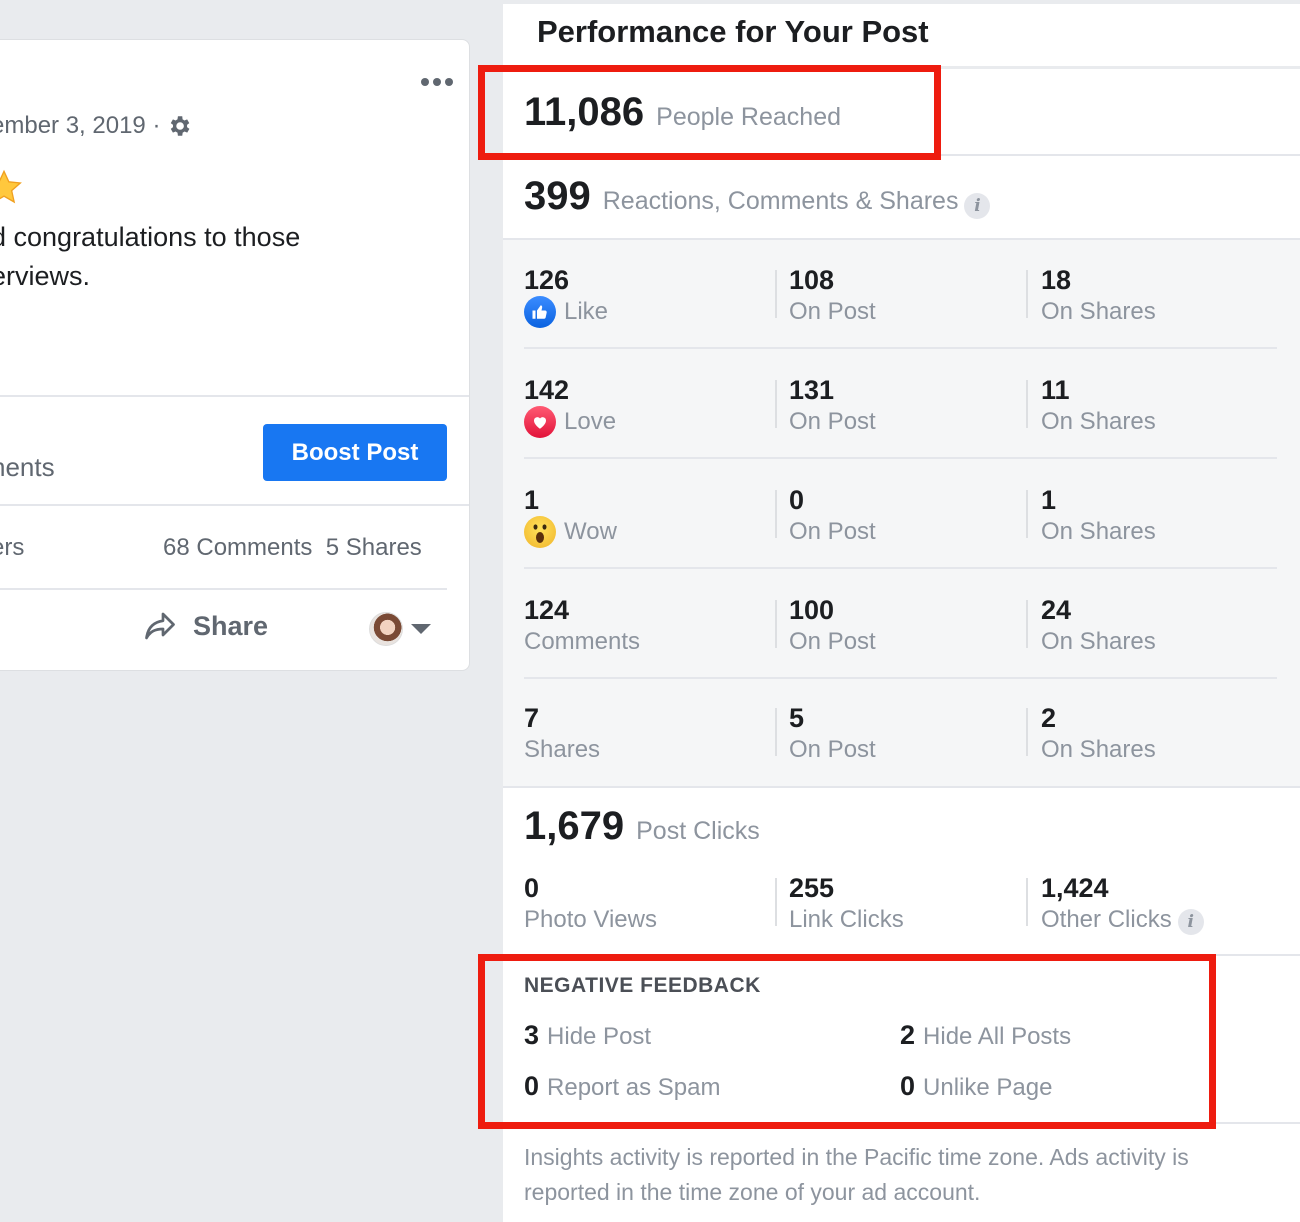 The height and width of the screenshot is (1222, 1300). What do you see at coordinates (574, 826) in the screenshot?
I see `post-clicks-value: 1,679` at bounding box center [574, 826].